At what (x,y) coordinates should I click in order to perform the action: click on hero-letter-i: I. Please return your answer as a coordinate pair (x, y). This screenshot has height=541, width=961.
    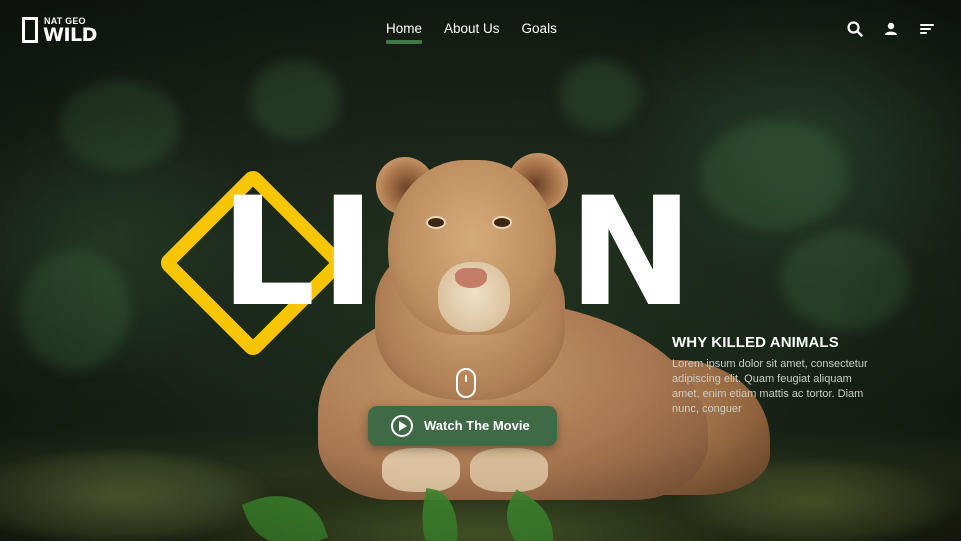
    Looking at the image, I should click on (348, 253).